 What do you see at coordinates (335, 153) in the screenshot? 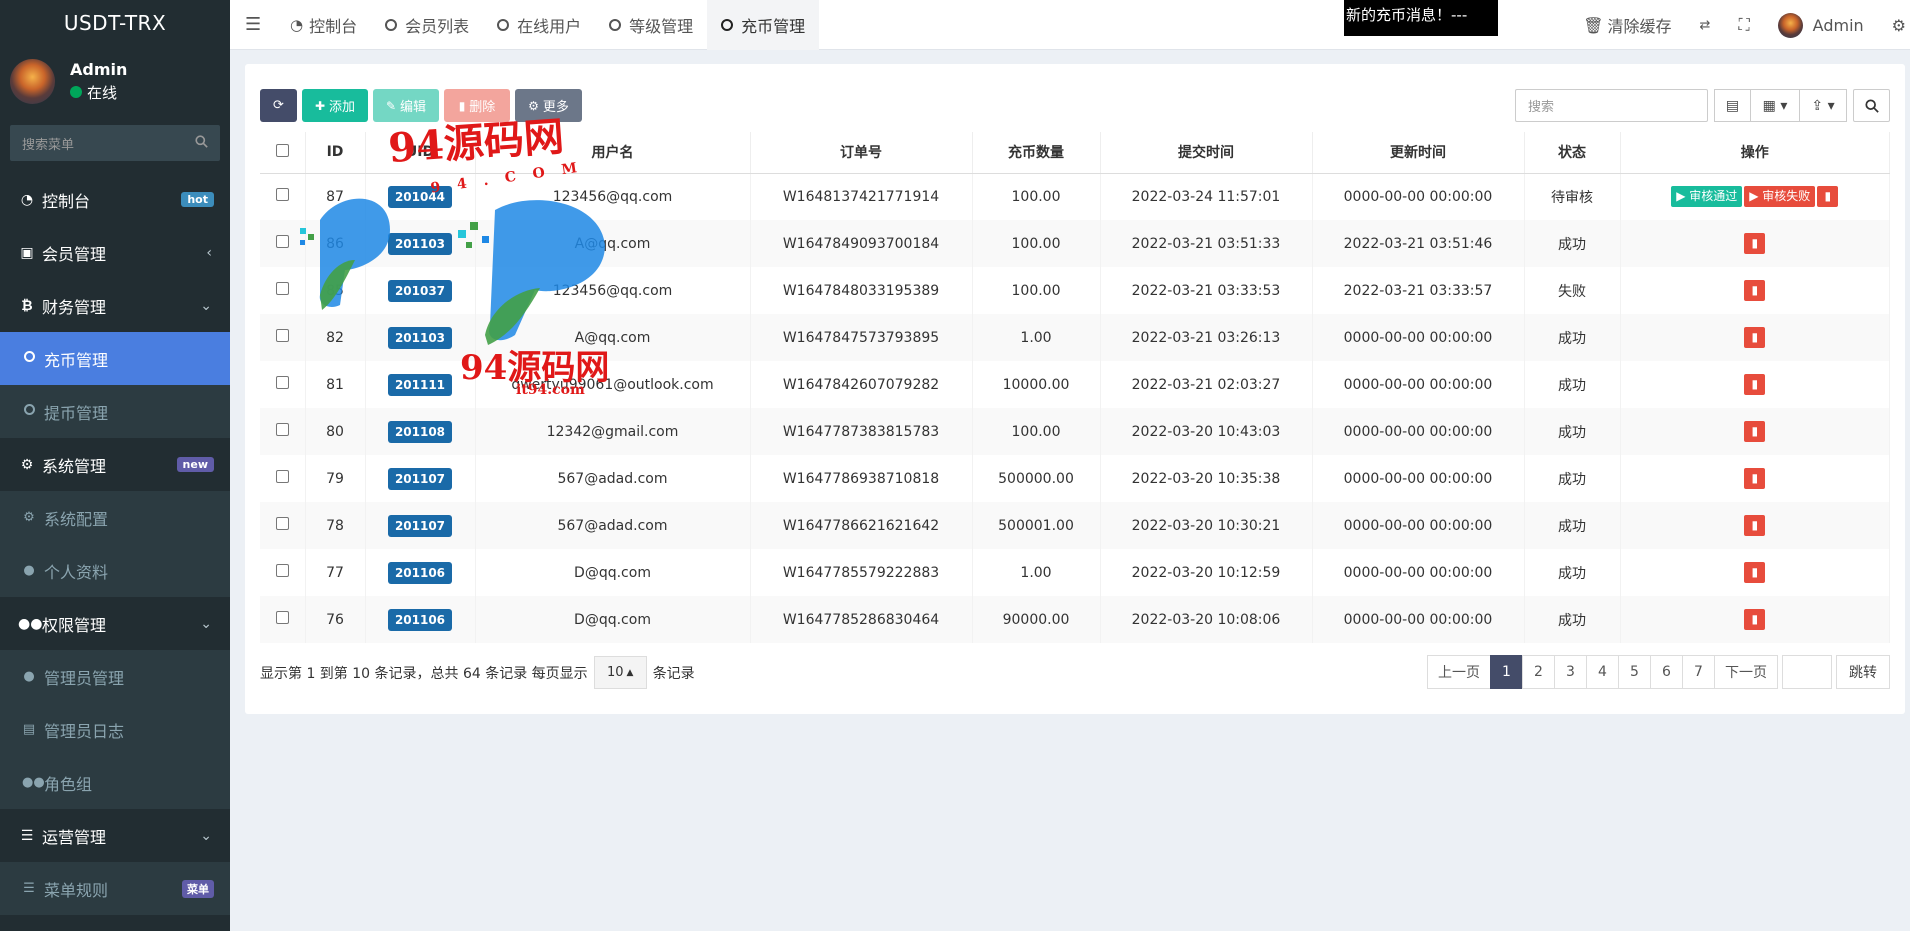
I see `col-id: ID` at bounding box center [335, 153].